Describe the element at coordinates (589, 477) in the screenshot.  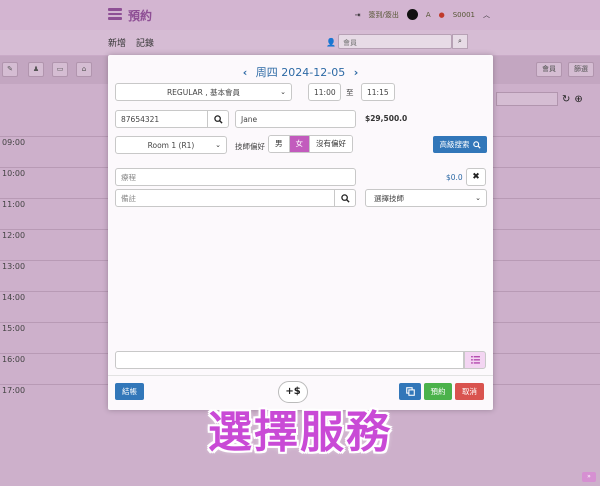
I see `expand-icon: »` at that location.